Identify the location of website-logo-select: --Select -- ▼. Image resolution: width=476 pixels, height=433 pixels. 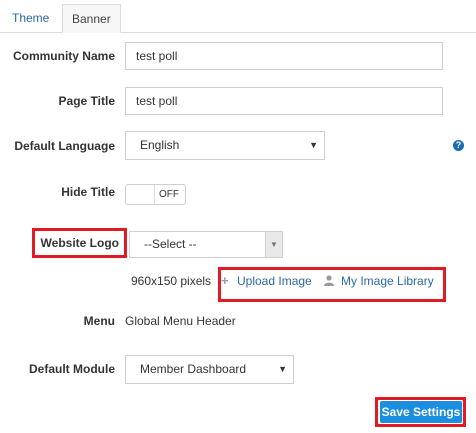
(206, 244).